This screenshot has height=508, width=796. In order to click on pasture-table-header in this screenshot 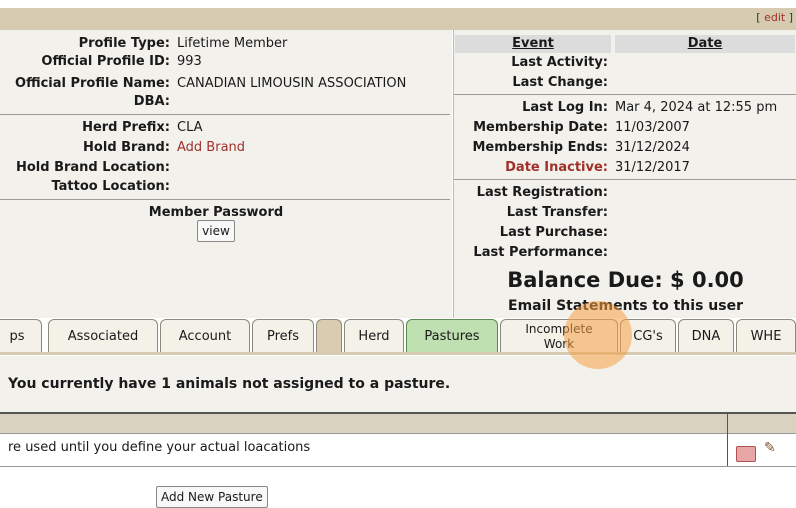, I will do `click(398, 423)`.